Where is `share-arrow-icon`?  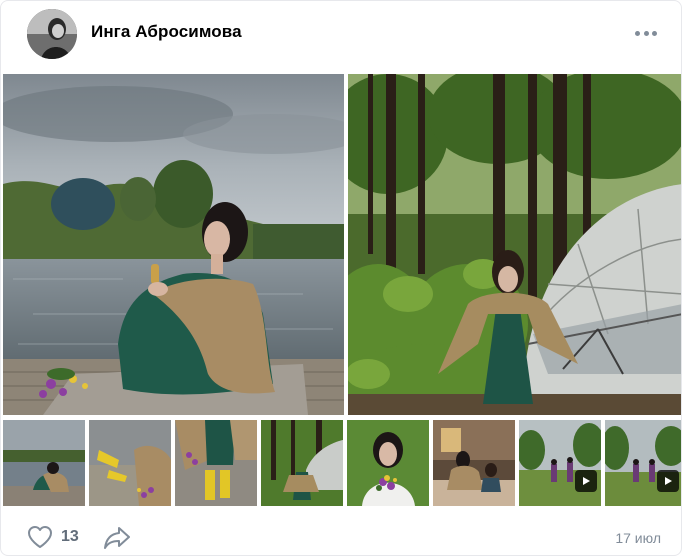
share-arrow-icon is located at coordinates (117, 538).